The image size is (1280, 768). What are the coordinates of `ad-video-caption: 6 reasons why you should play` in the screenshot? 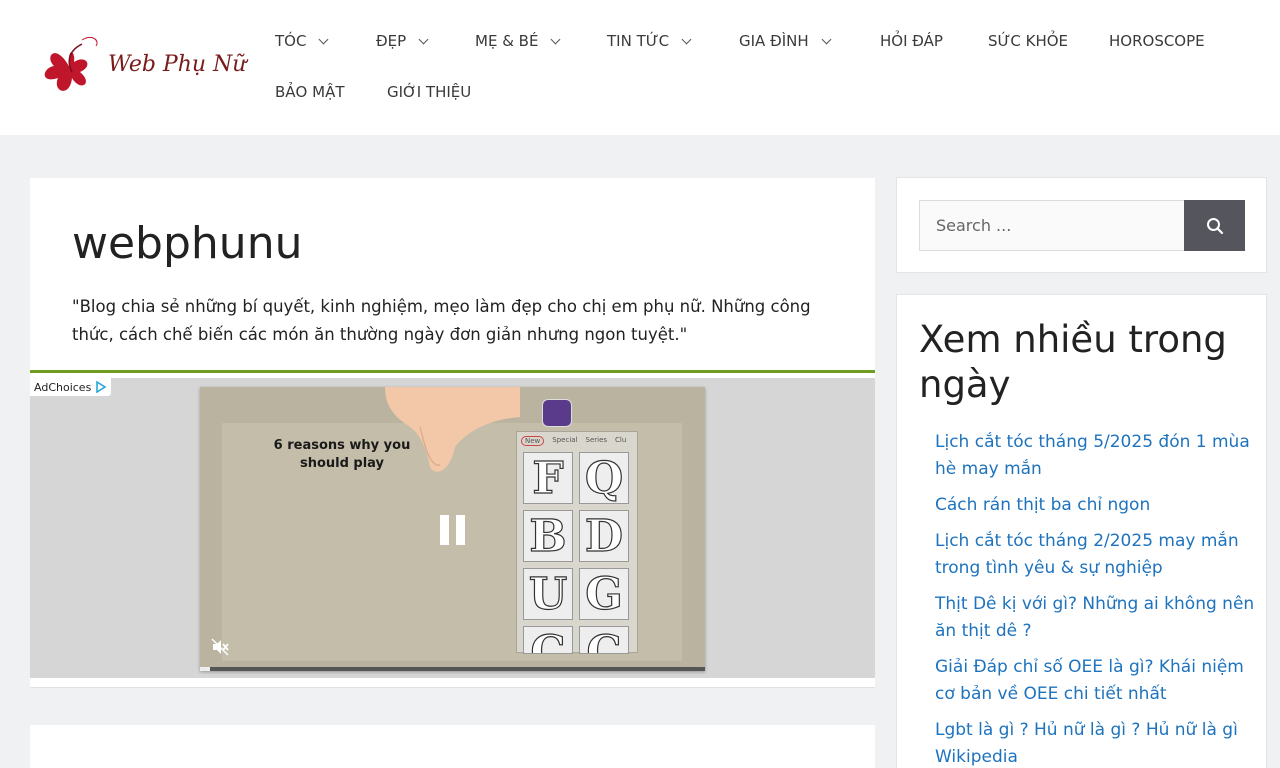 It's located at (342, 454).